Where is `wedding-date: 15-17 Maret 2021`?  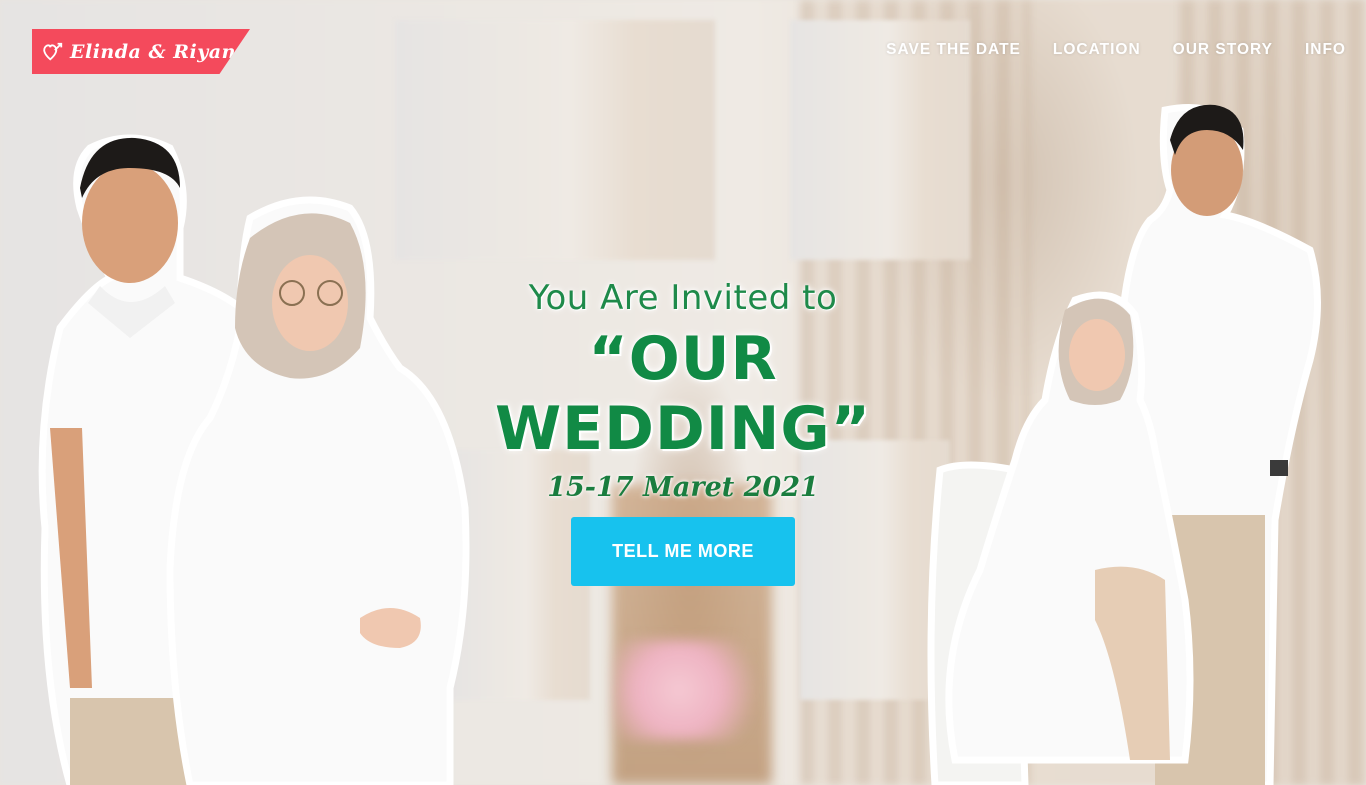 wedding-date: 15-17 Maret 2021 is located at coordinates (683, 487).